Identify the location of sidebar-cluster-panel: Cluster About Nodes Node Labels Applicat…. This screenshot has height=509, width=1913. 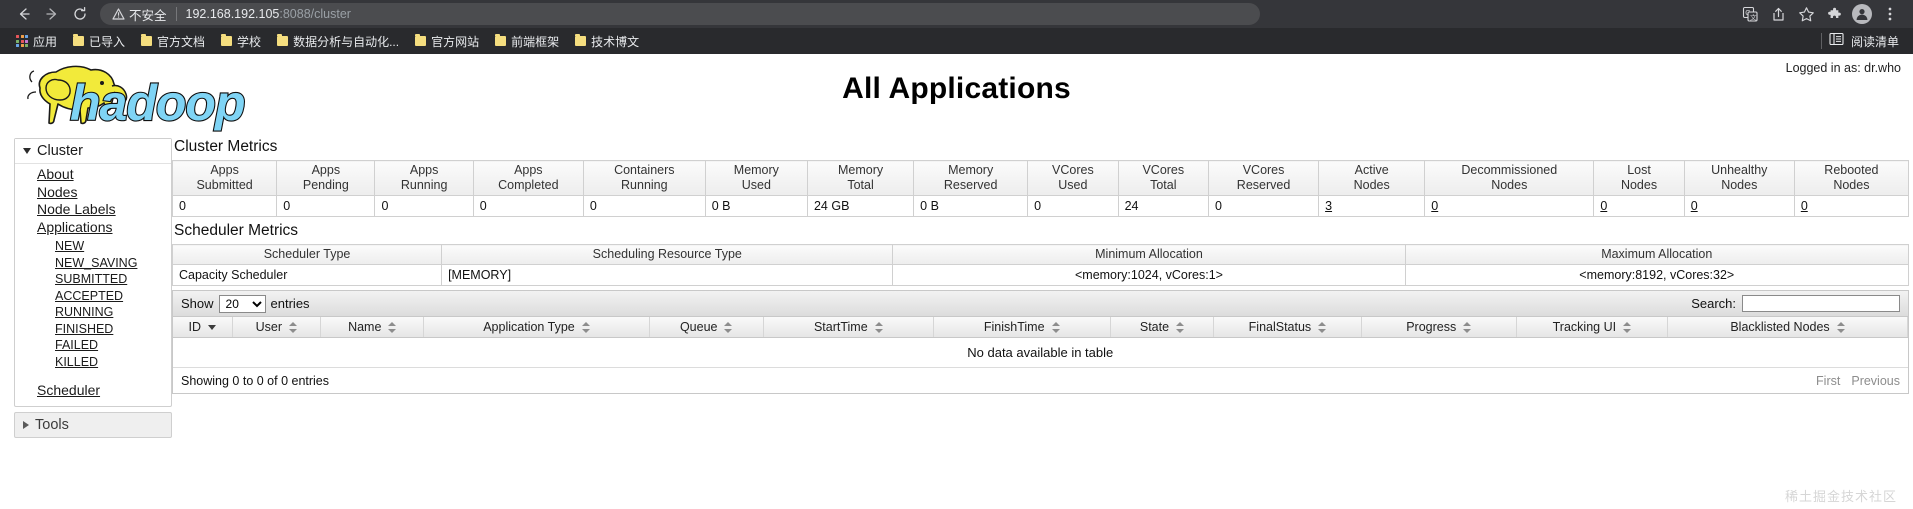
(93, 272).